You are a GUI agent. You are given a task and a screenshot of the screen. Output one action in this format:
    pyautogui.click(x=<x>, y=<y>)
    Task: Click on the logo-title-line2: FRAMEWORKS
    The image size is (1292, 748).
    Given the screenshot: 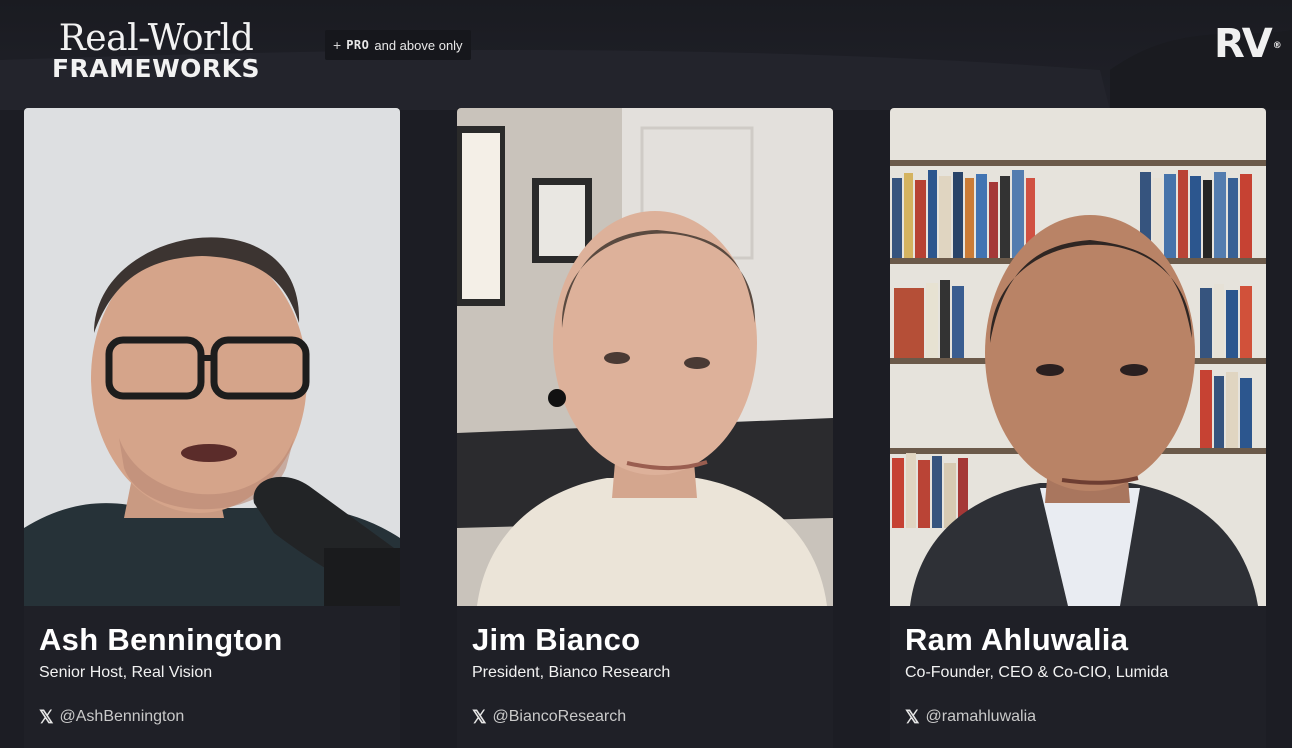 What is the action you would take?
    pyautogui.click(x=156, y=68)
    